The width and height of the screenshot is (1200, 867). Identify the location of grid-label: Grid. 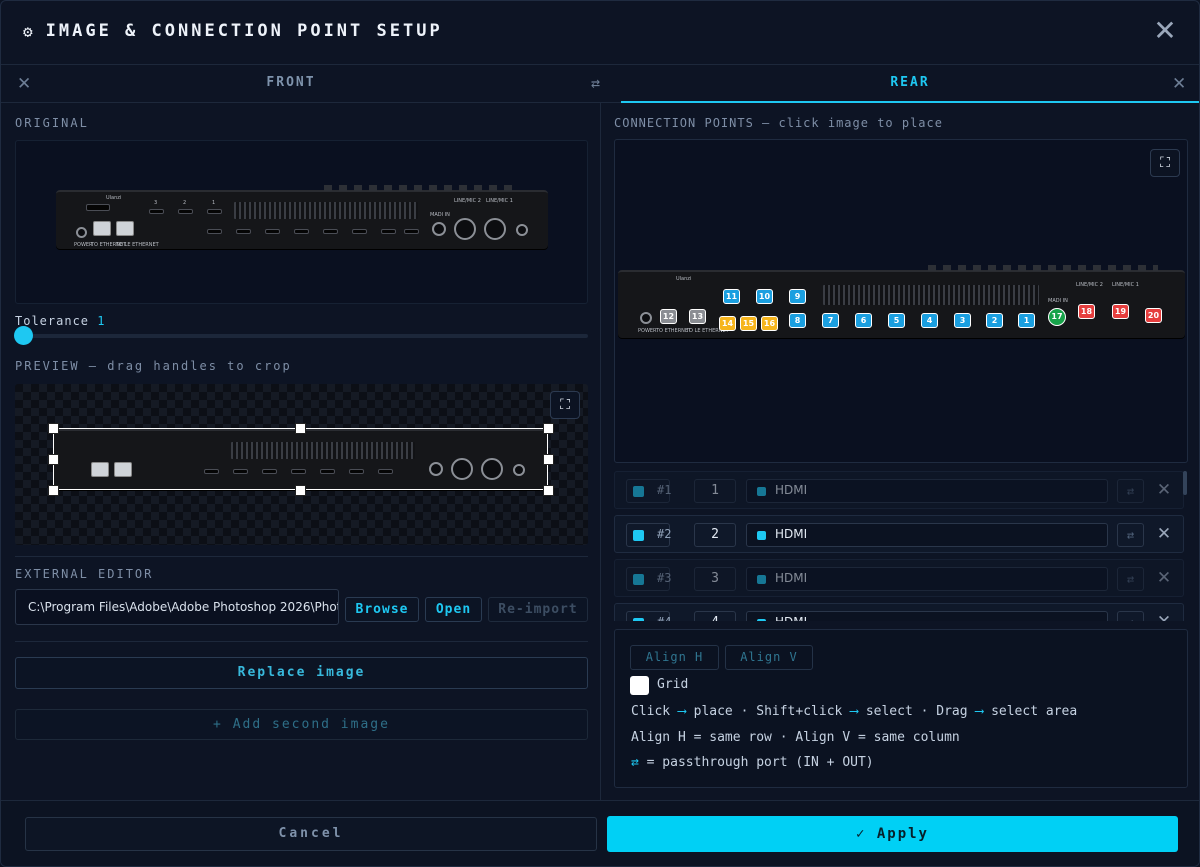
(673, 684).